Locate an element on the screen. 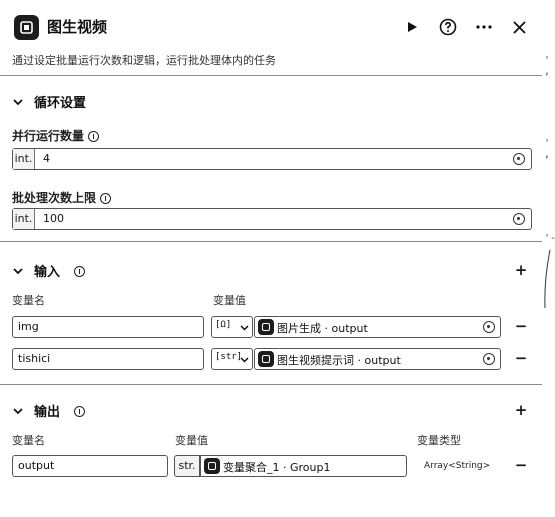 The image size is (555, 517). loop-settings-header: 循环设置 is located at coordinates (49, 101).